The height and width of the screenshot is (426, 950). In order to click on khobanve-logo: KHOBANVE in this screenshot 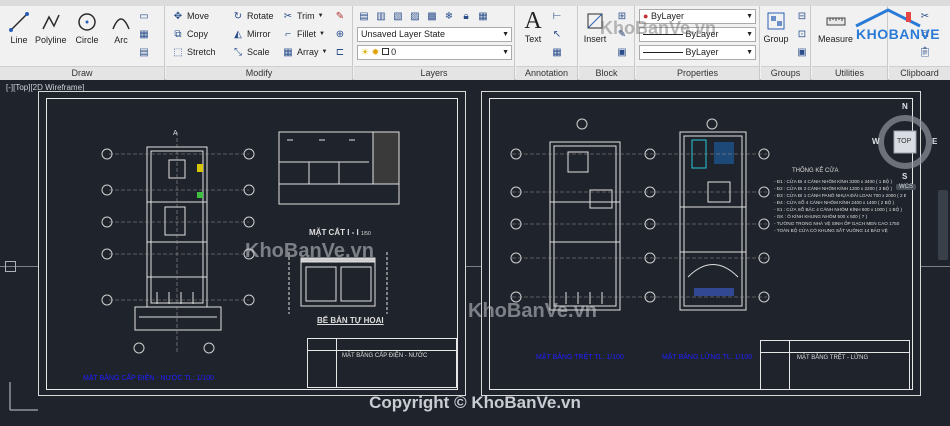, I will do `click(894, 26)`.